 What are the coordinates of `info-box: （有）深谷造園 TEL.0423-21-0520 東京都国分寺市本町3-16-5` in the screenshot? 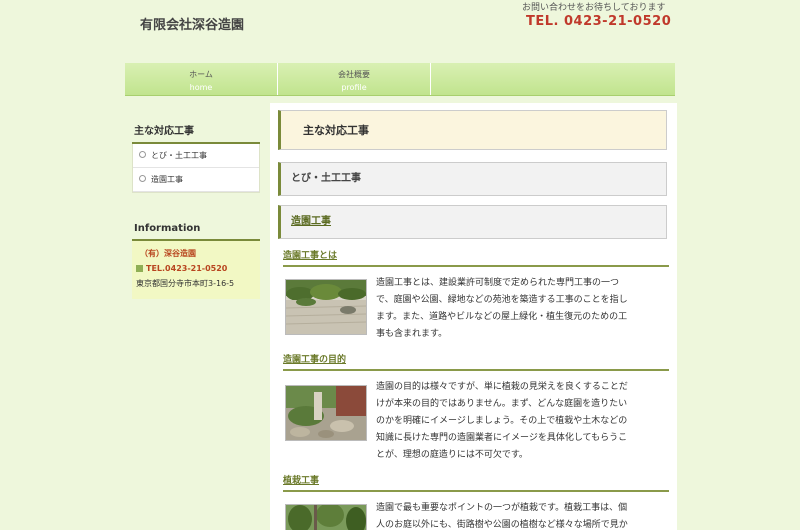 It's located at (196, 270).